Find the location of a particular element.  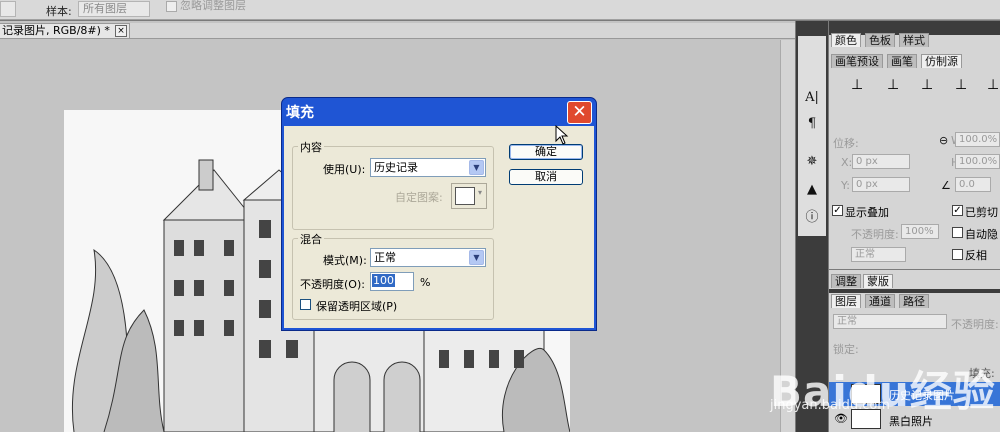

percent-label: % is located at coordinates (425, 282).